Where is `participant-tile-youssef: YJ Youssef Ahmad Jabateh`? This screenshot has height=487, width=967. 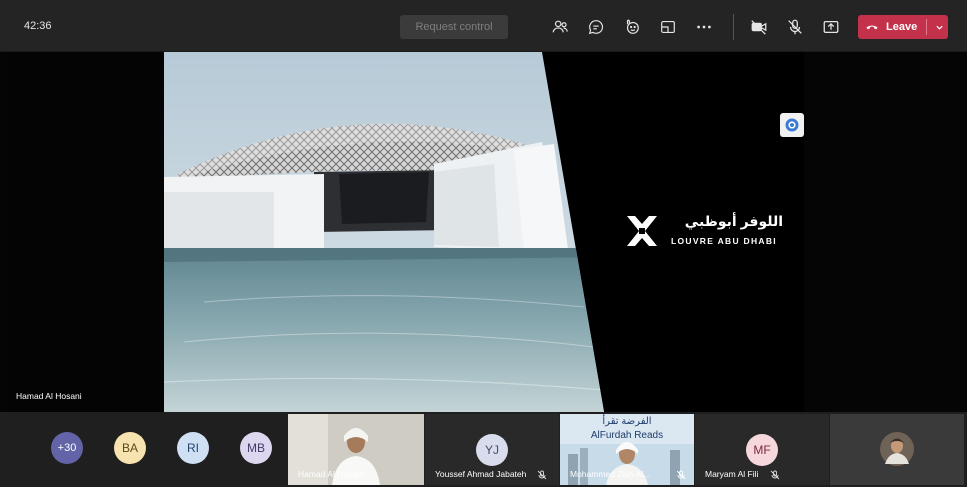 participant-tile-youssef: YJ Youssef Ahmad Jabateh is located at coordinates (492, 449).